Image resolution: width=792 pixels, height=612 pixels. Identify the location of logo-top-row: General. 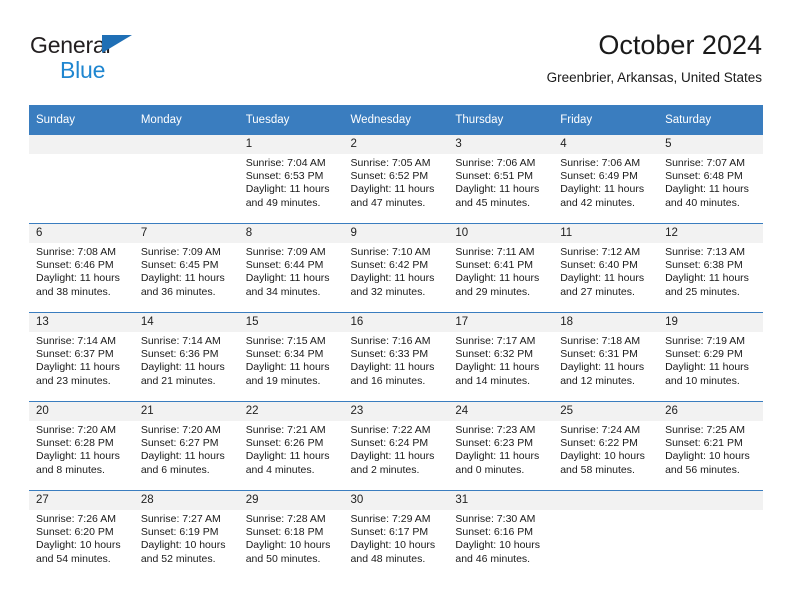
(120, 45).